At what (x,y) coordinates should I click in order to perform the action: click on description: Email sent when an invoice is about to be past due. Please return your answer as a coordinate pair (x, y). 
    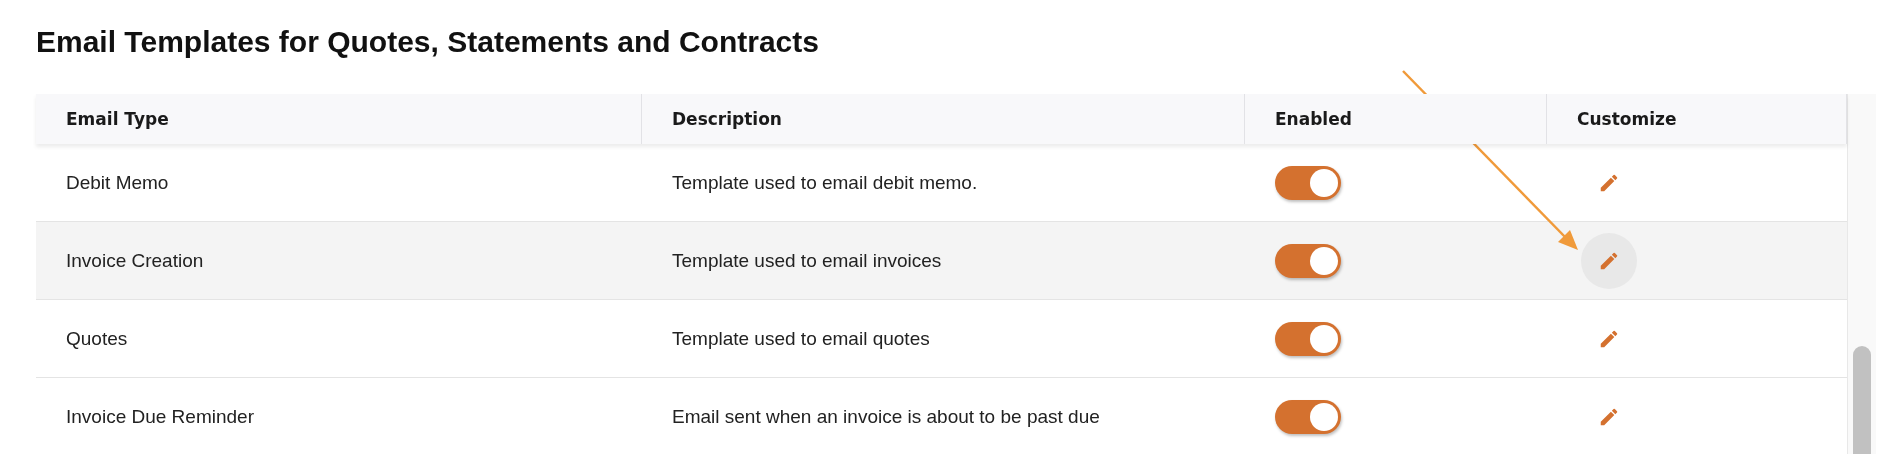
    Looking at the image, I should click on (886, 416).